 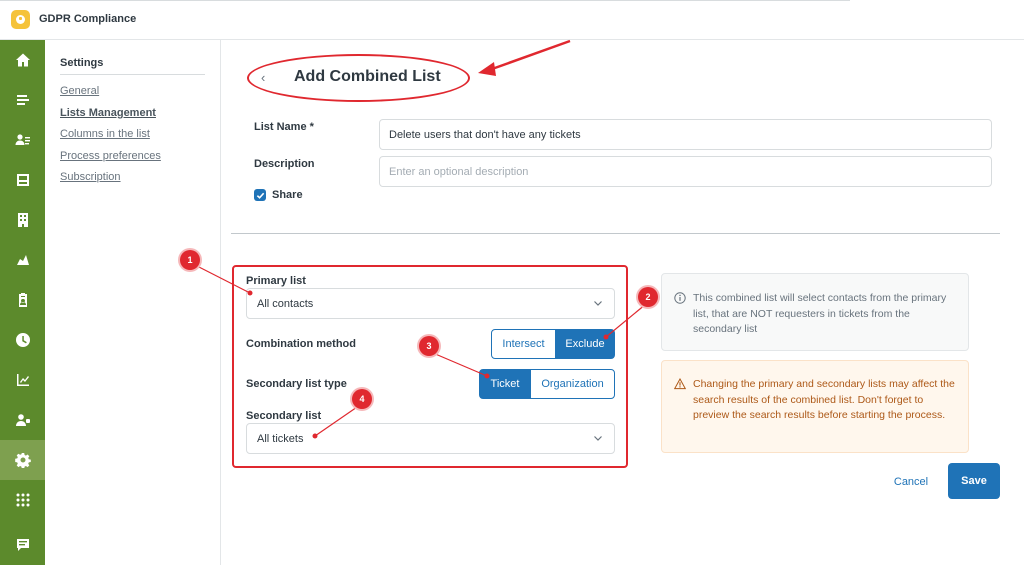 I want to click on organization-button: Organization, so click(x=572, y=384).